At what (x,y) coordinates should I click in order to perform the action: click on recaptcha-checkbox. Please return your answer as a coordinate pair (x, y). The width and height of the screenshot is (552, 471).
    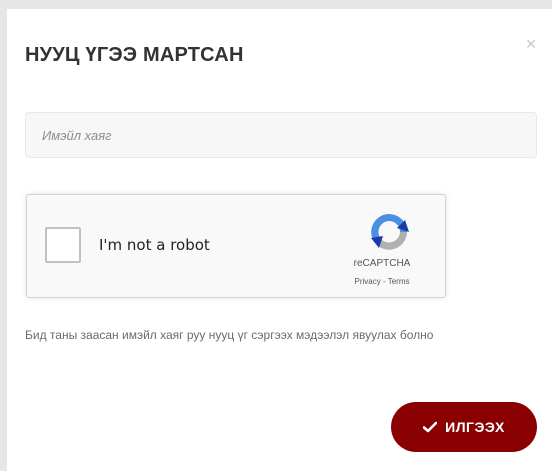
    Looking at the image, I should click on (63, 245).